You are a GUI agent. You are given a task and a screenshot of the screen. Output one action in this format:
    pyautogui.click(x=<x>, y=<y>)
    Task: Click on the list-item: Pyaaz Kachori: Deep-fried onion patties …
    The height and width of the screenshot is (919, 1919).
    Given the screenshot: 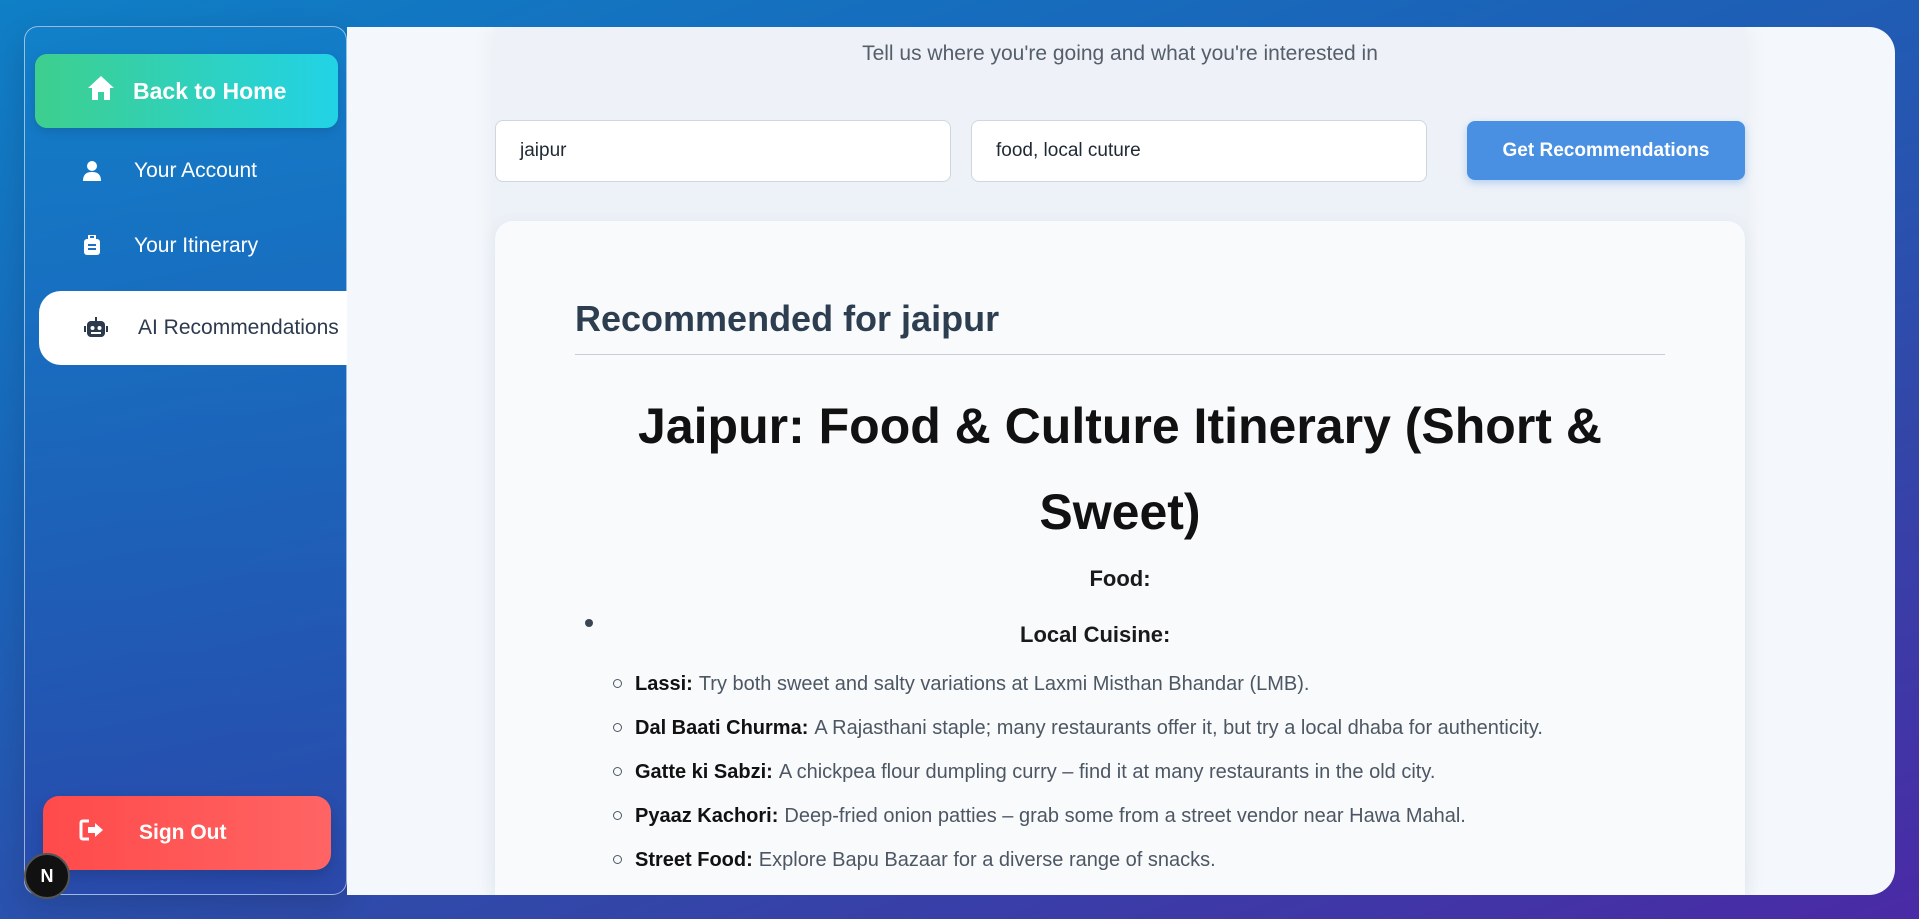 What is the action you would take?
    pyautogui.click(x=1163, y=816)
    